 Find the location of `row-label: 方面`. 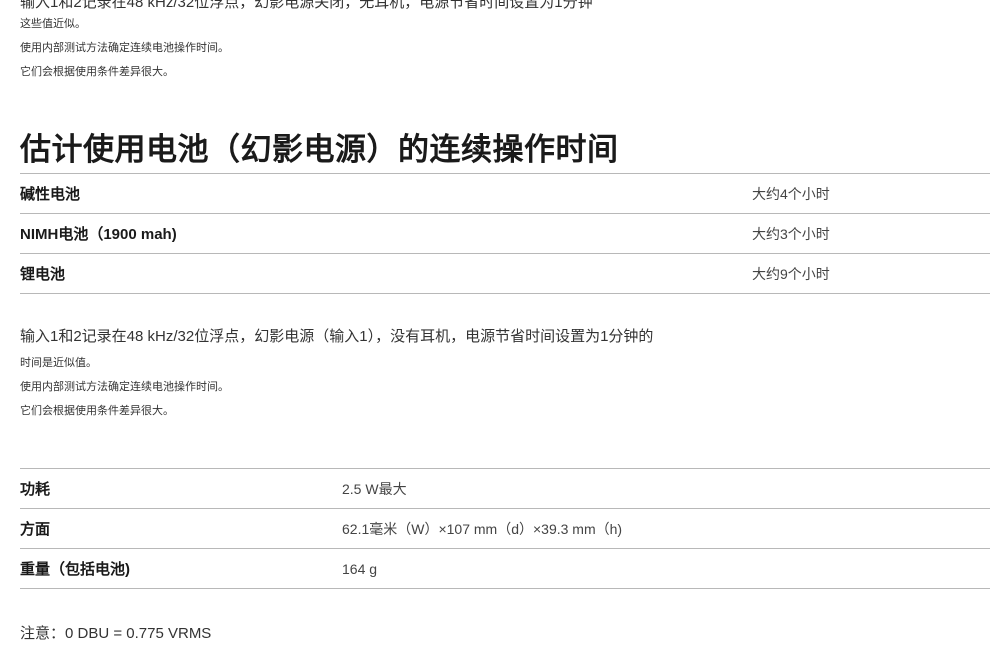

row-label: 方面 is located at coordinates (35, 529).